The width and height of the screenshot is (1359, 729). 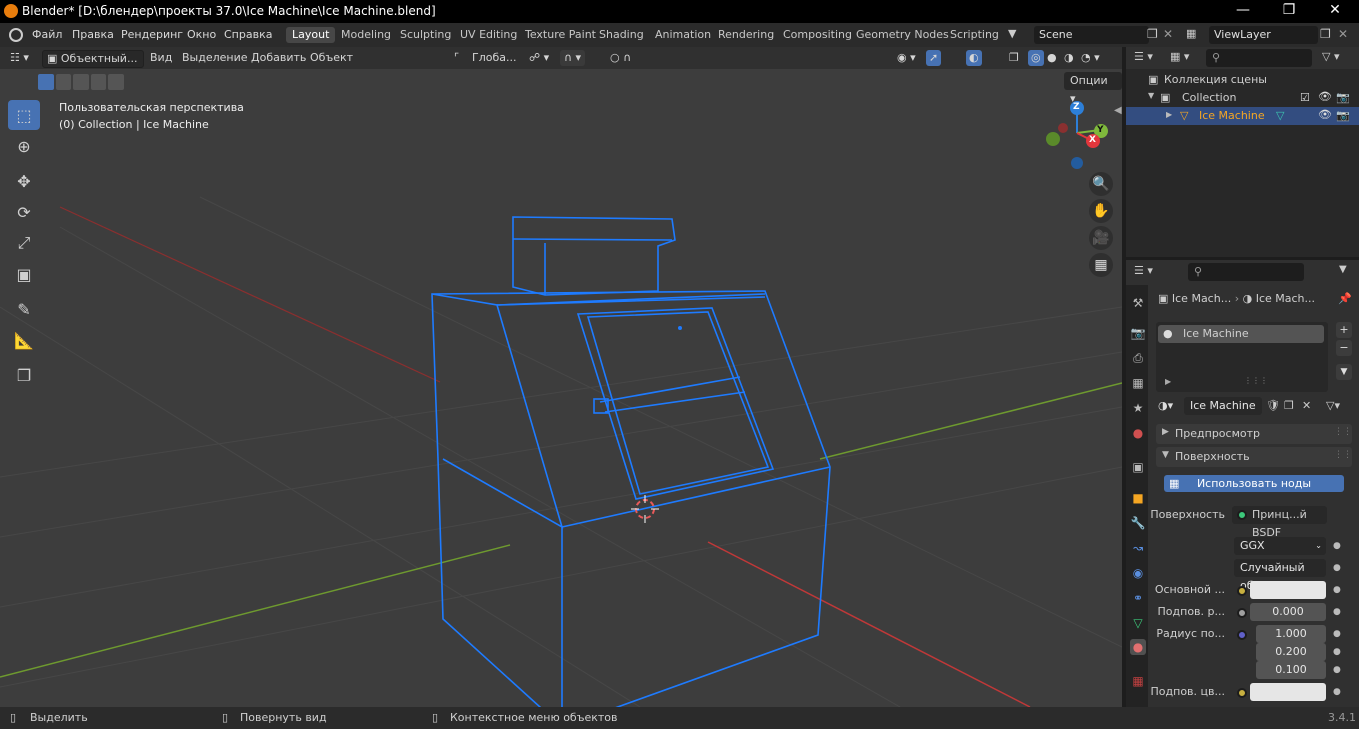 I want to click on tab-scripting: Scripting, so click(x=974, y=35).